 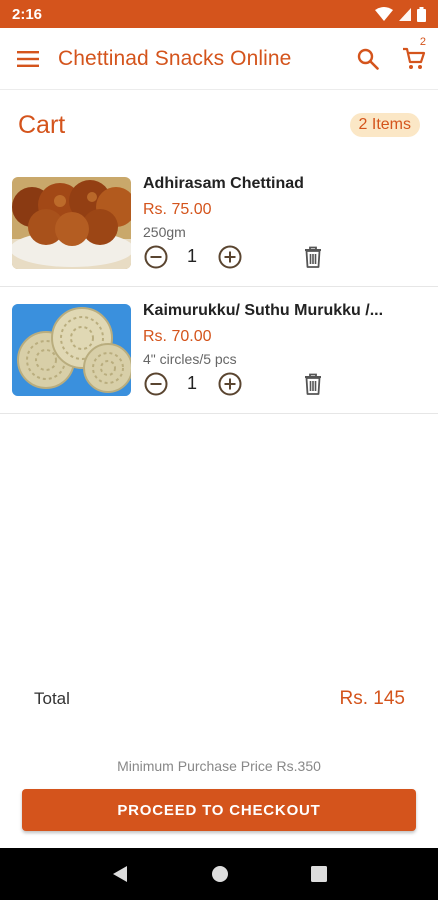 I want to click on search-icon, so click(x=368, y=59).